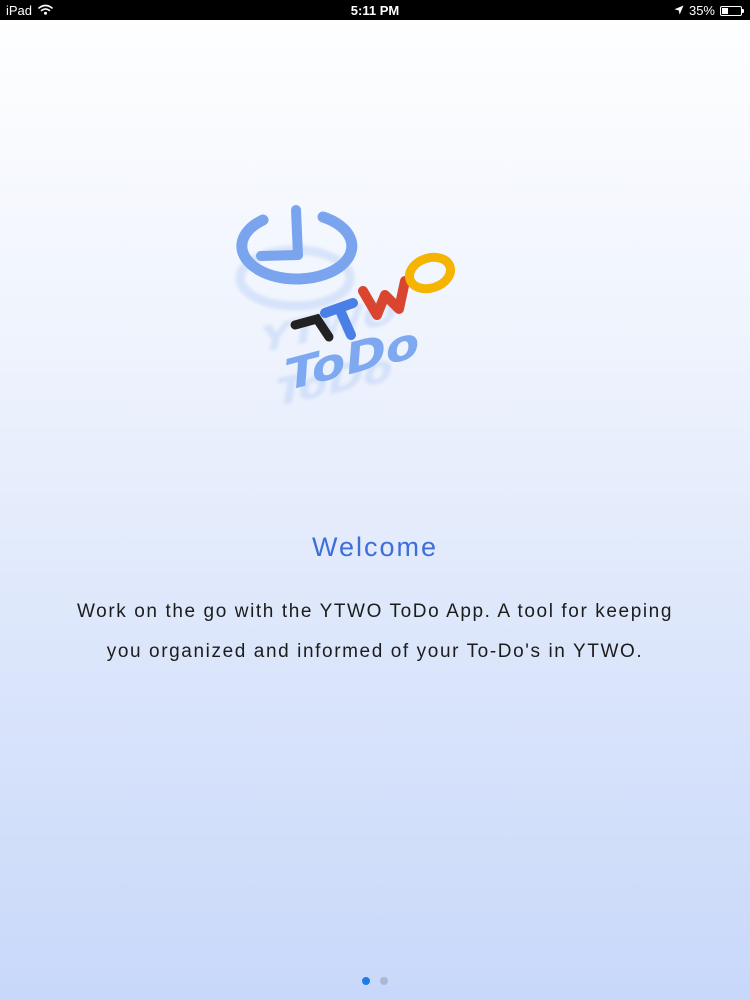 Image resolution: width=750 pixels, height=1000 pixels. What do you see at coordinates (679, 10) in the screenshot?
I see `location-arrow-icon` at bounding box center [679, 10].